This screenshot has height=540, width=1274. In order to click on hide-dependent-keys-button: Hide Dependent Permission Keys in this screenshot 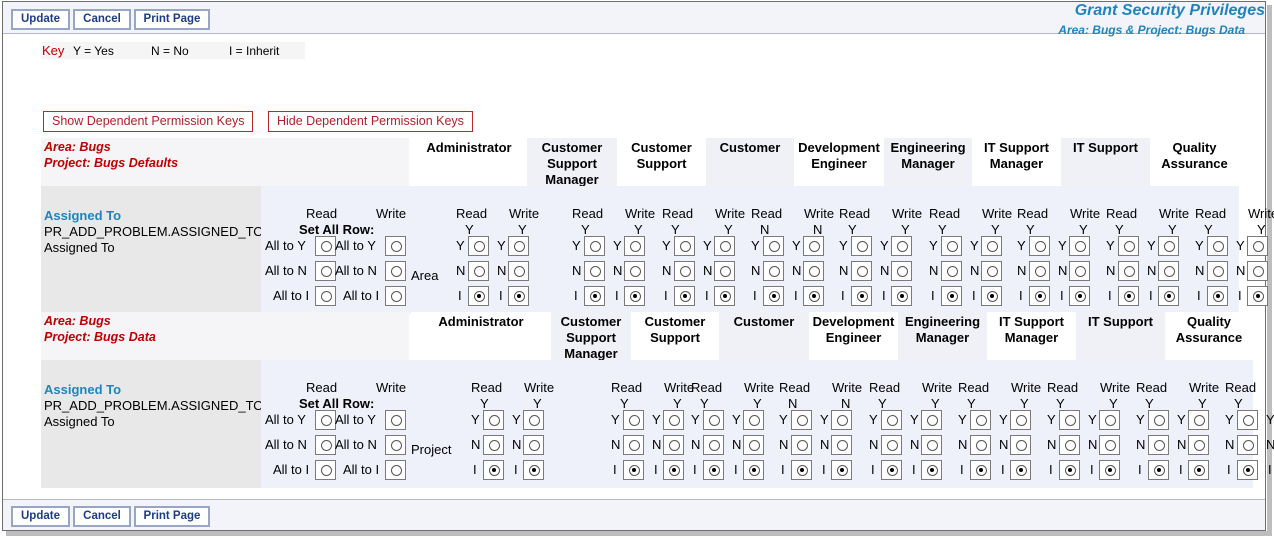, I will do `click(370, 121)`.